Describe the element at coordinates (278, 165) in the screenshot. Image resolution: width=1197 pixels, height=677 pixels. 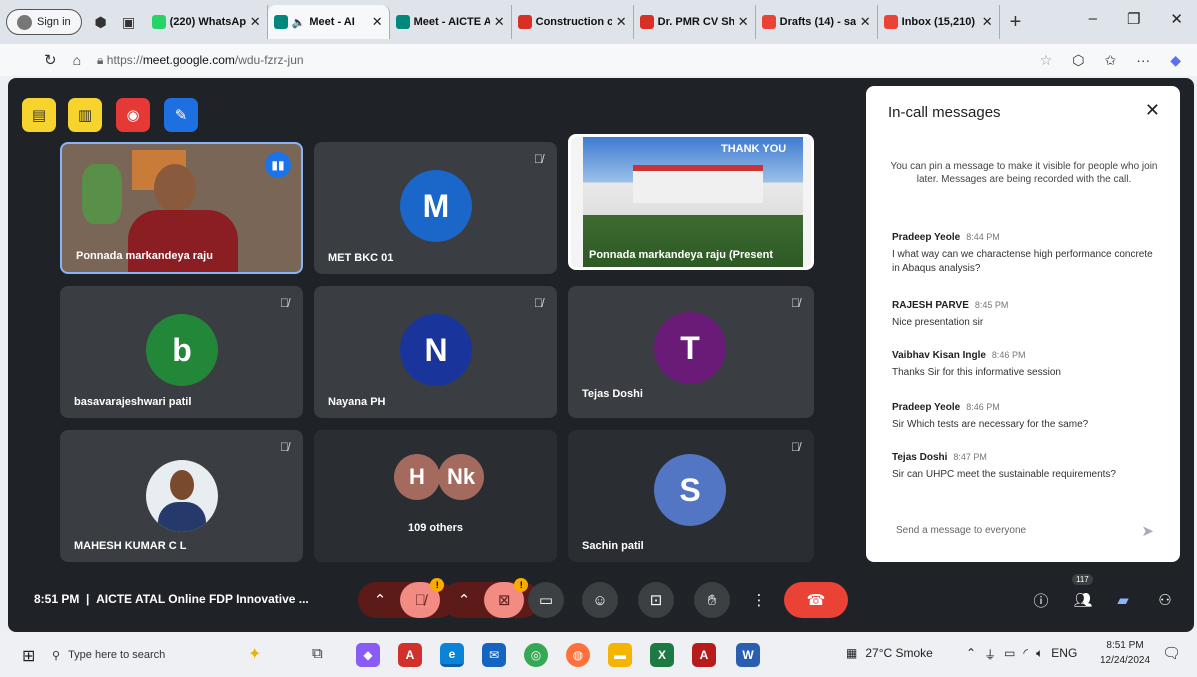
I see `speaking-indicator-icon: ▮▮` at that location.